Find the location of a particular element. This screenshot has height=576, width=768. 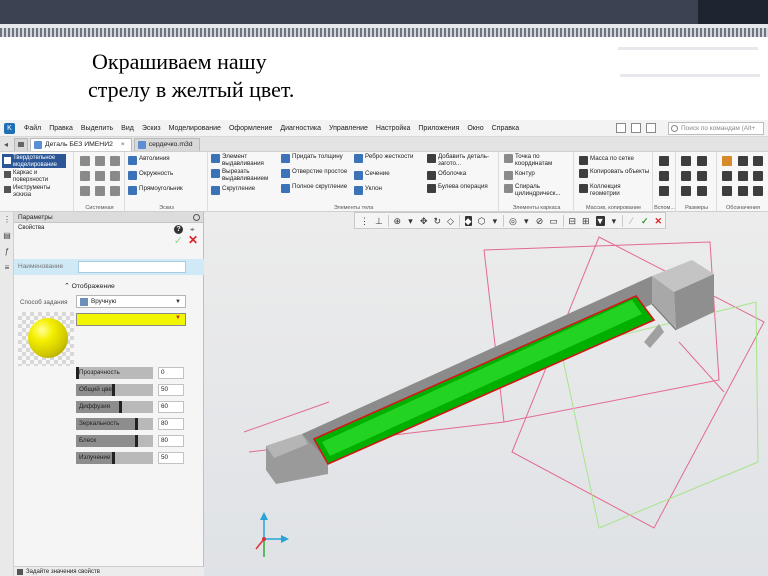

orient-icon: ◇ is located at coordinates (450, 221).